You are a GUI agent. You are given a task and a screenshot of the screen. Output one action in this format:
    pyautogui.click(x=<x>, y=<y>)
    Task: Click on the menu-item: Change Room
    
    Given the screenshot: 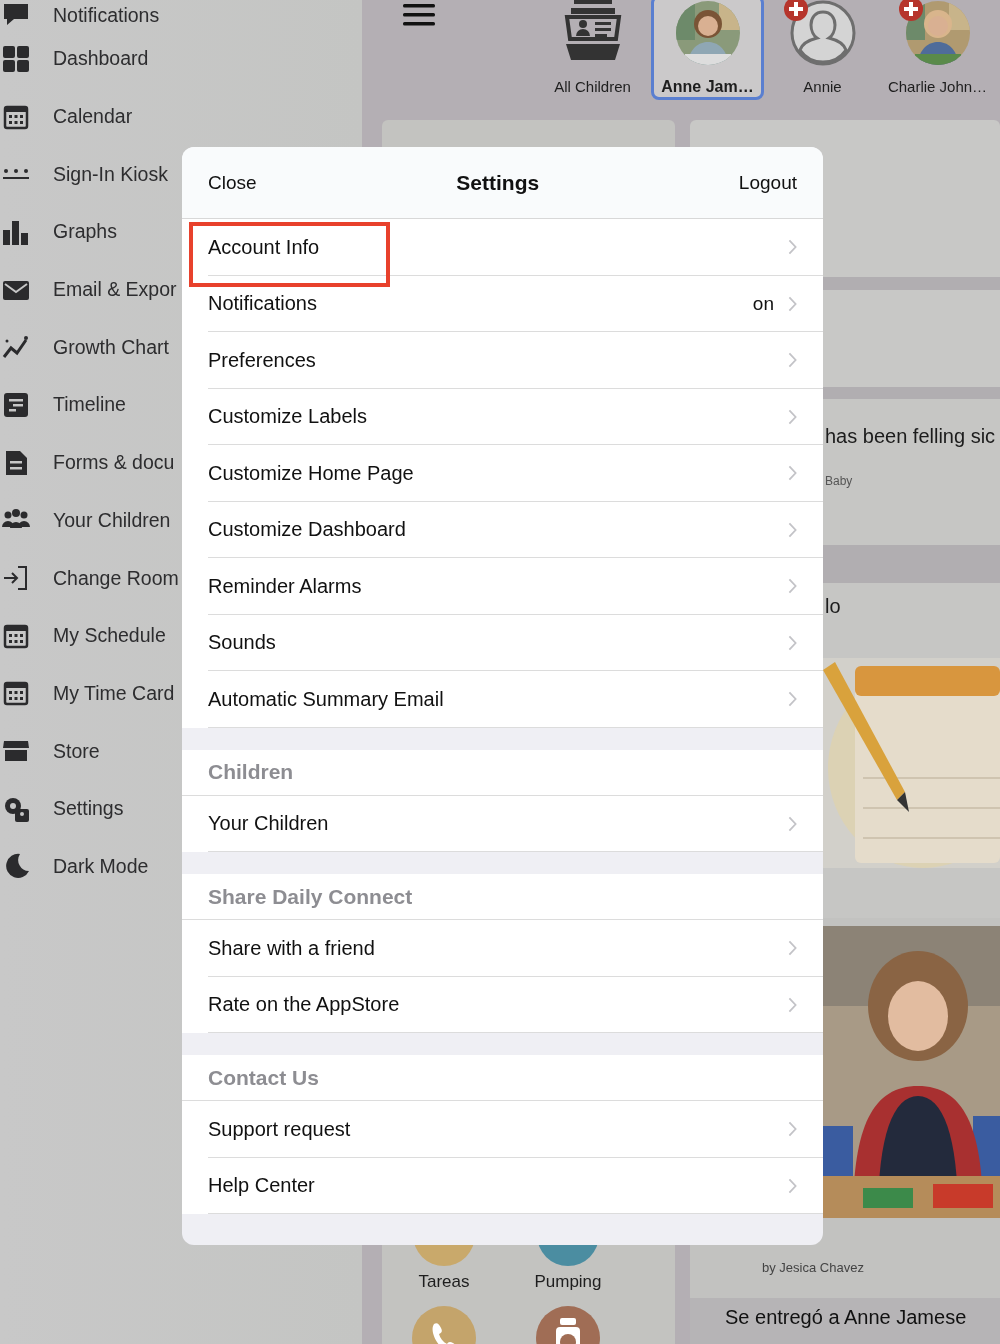 What is the action you would take?
    pyautogui.click(x=116, y=578)
    